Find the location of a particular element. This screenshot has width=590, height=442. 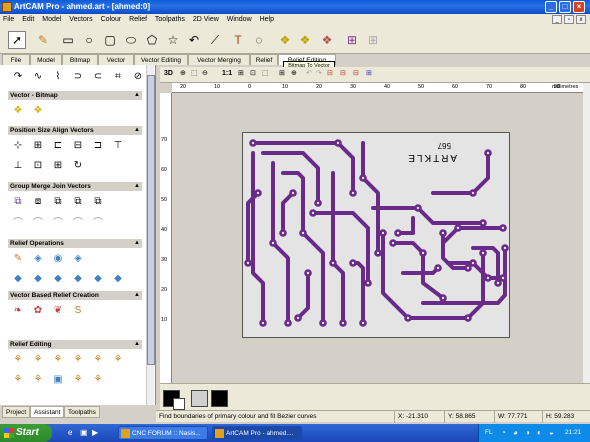

tab-assistant: Assistant is located at coordinates (47, 412).